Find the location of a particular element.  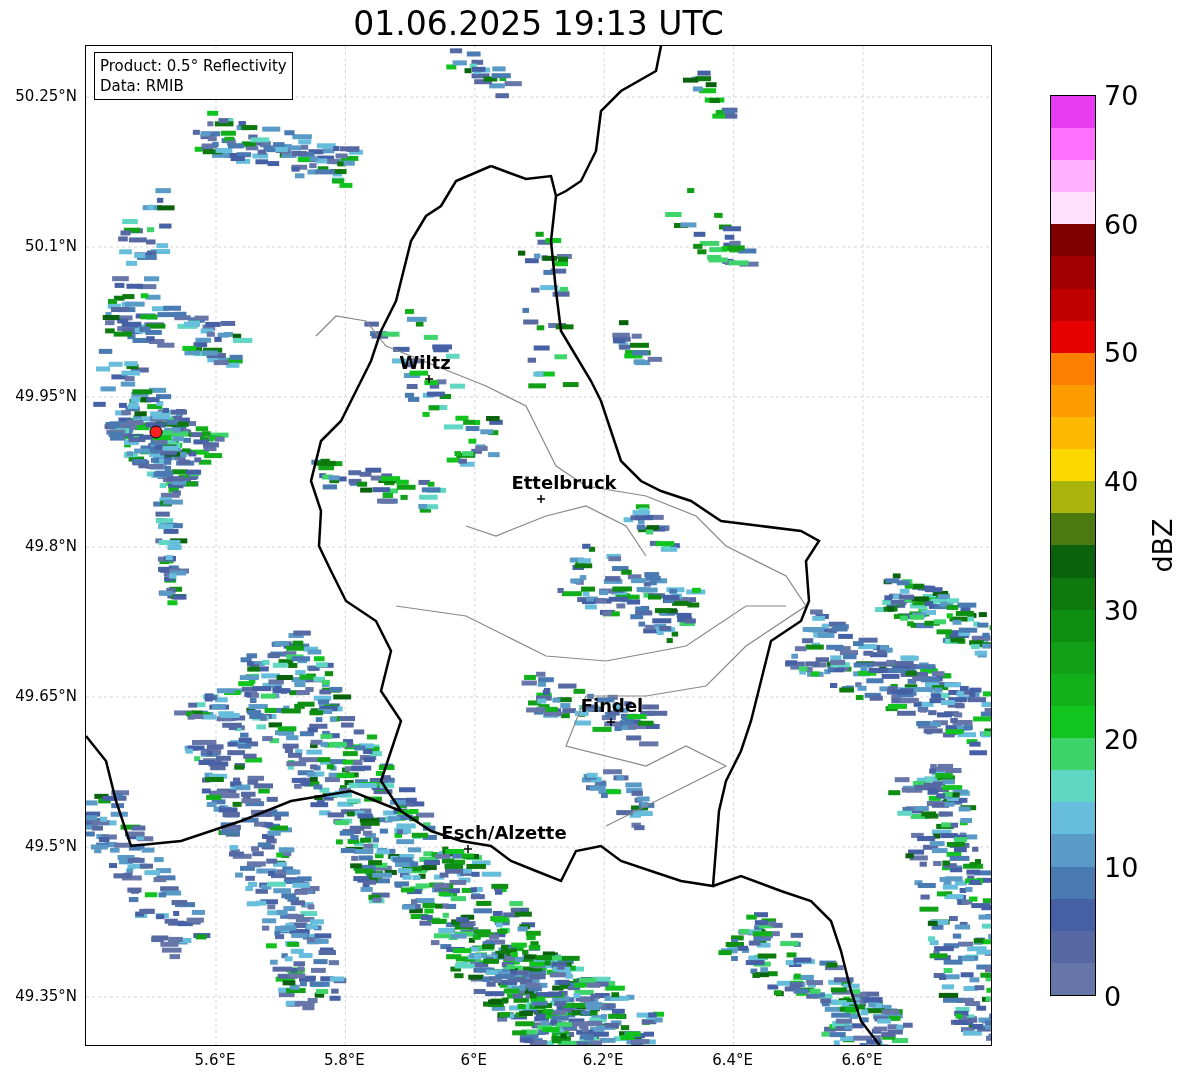

city-label: Esch/Alzette is located at coordinates (504, 832).